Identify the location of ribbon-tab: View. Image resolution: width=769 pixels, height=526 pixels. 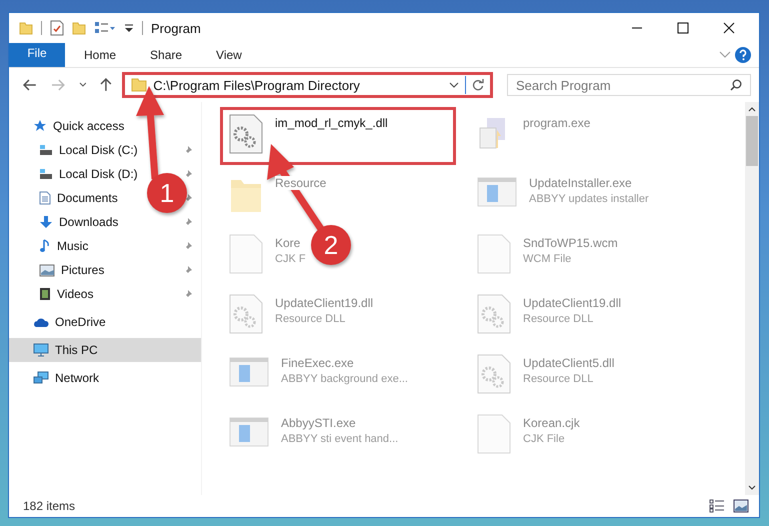
(229, 55).